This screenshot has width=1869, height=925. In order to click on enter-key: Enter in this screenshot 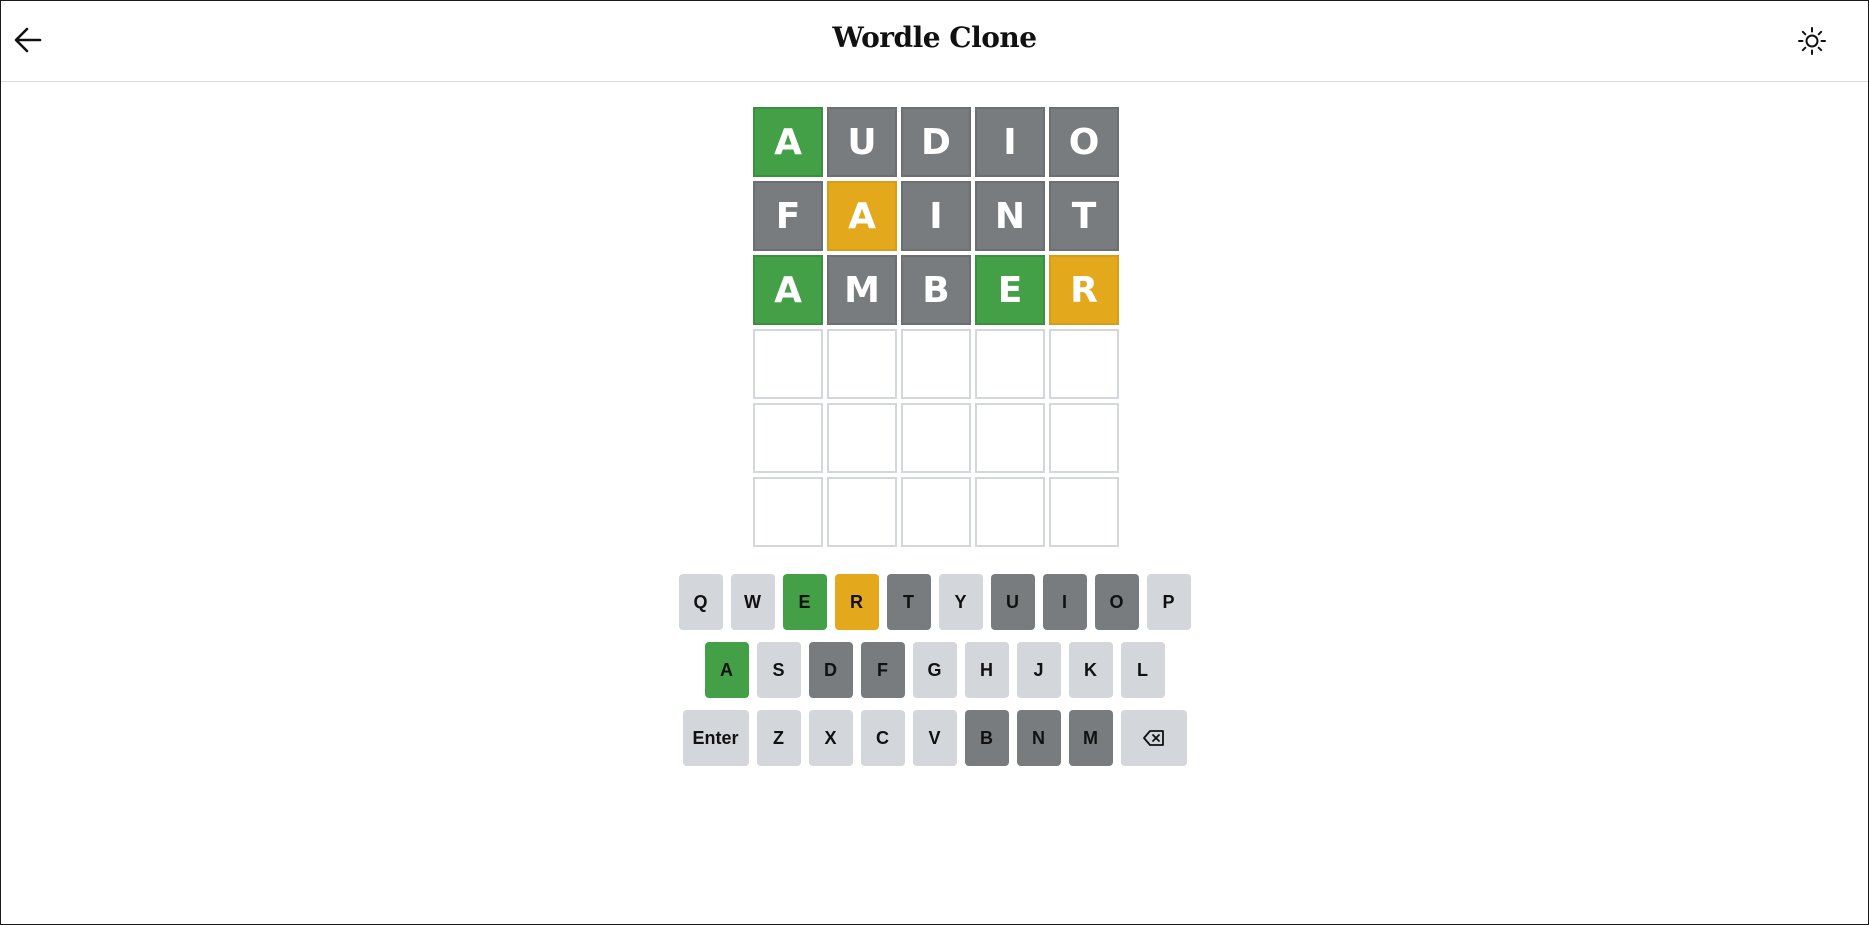, I will do `click(715, 738)`.